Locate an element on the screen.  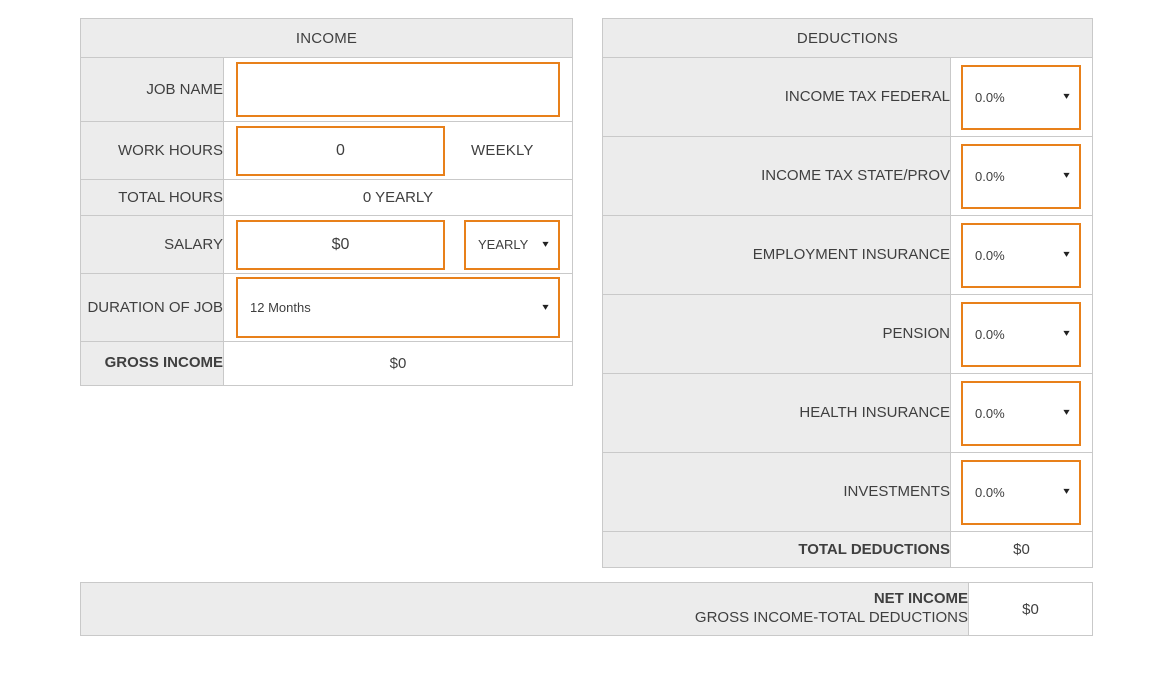
deduction-row: EMPLOYMENT INSURANCE 0.0% ▾ is located at coordinates (848, 255).